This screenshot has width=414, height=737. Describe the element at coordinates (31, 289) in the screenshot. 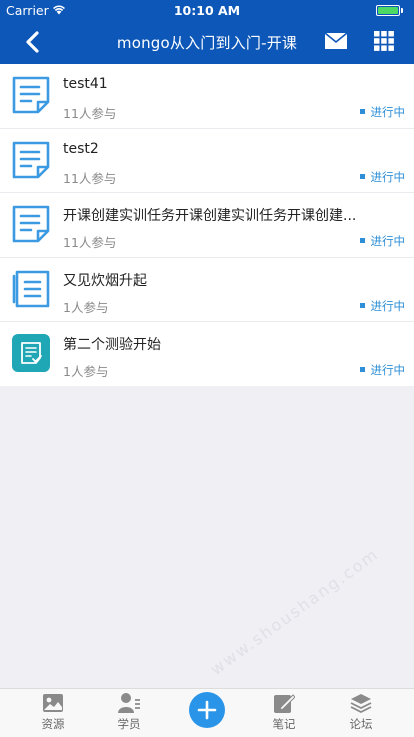

I see `list-doc-icon` at that location.